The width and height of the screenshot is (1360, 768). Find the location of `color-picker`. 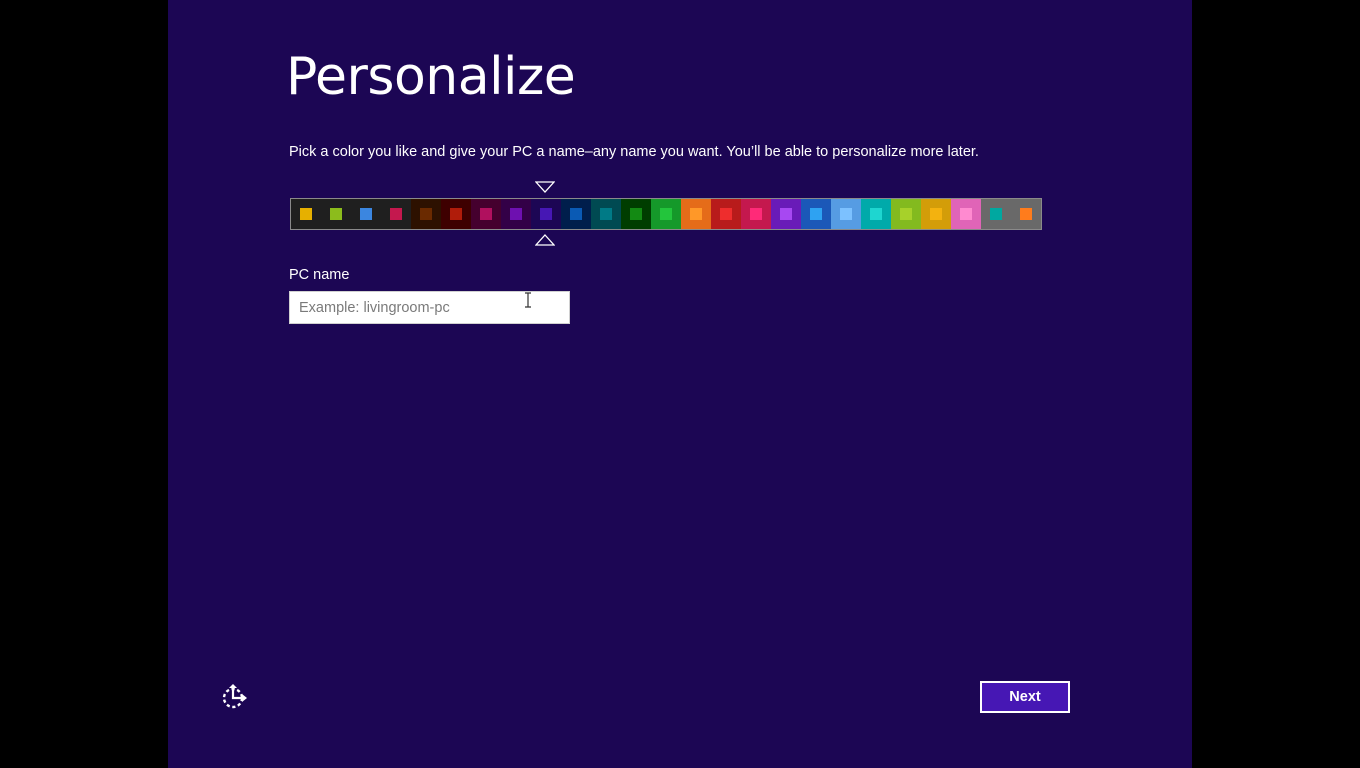

color-picker is located at coordinates (666, 214).